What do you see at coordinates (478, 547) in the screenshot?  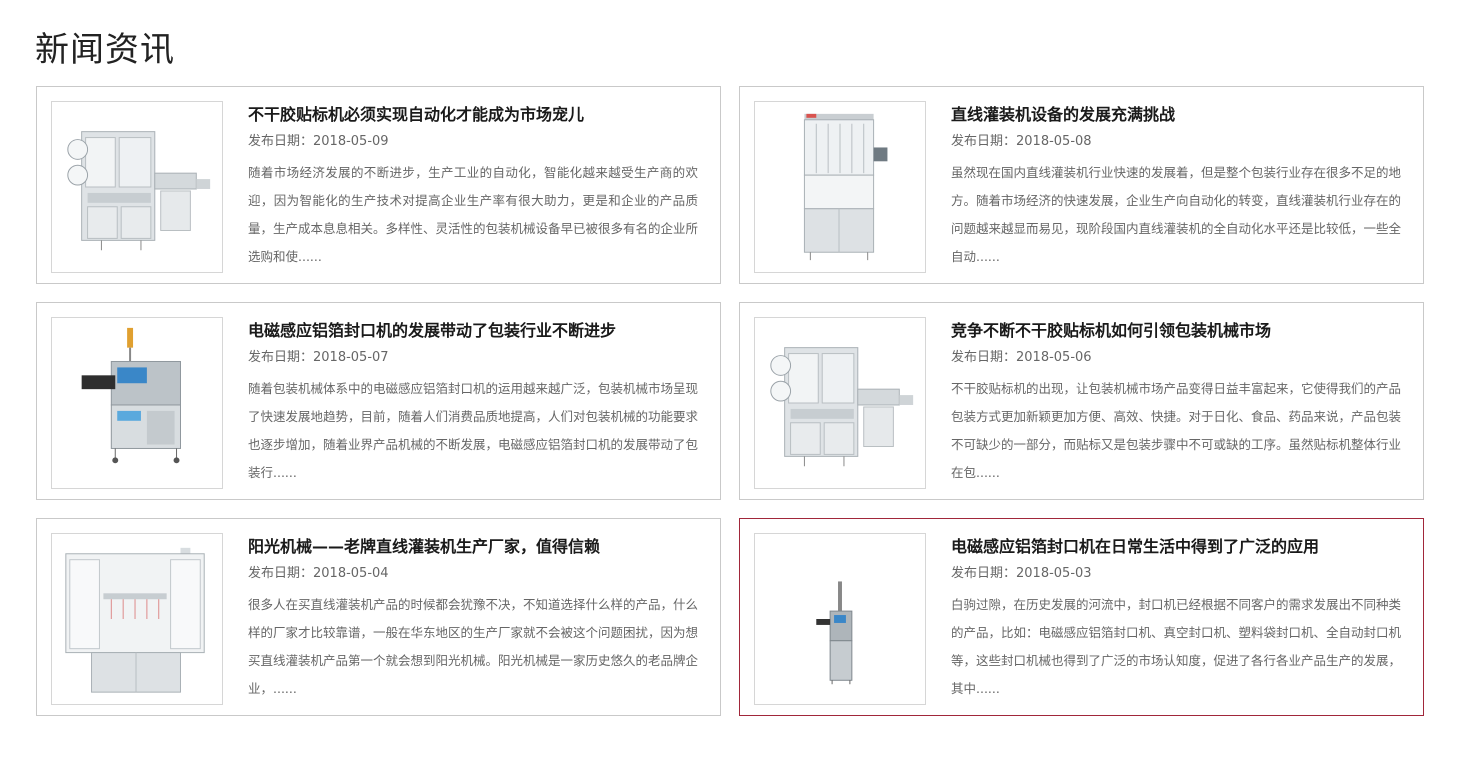 I see `news-title: 阳光机械——老牌直线灌装机生产厂家，值得信赖` at bounding box center [478, 547].